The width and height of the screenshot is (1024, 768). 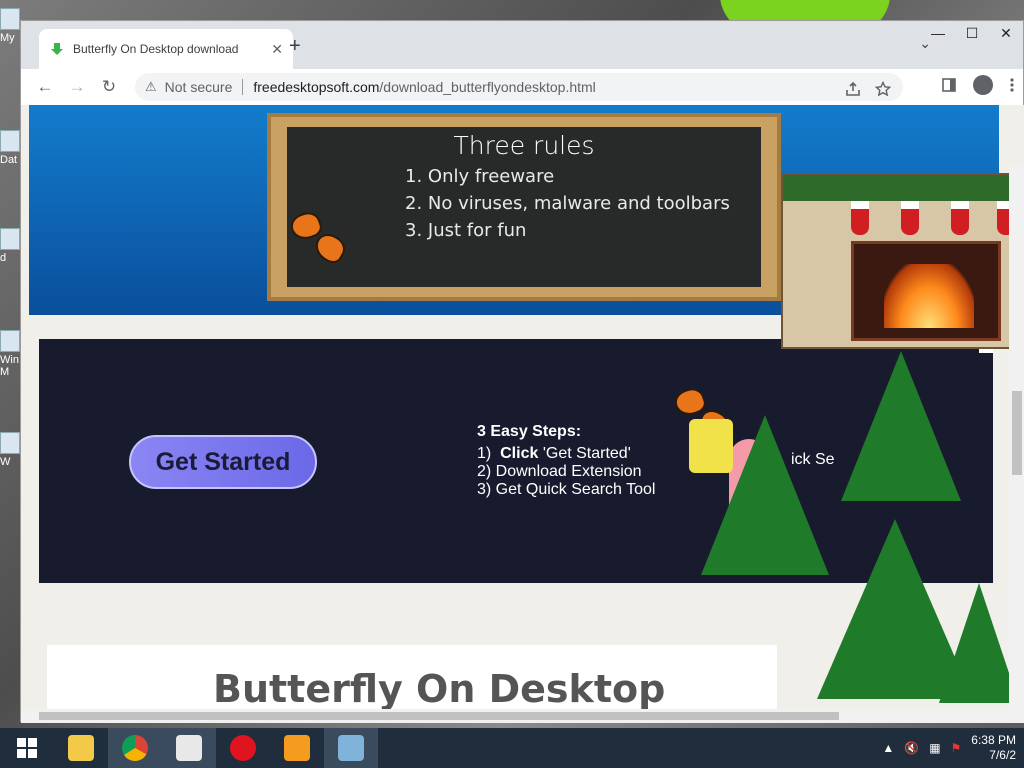 I want to click on taskbar-window, so click(x=189, y=748).